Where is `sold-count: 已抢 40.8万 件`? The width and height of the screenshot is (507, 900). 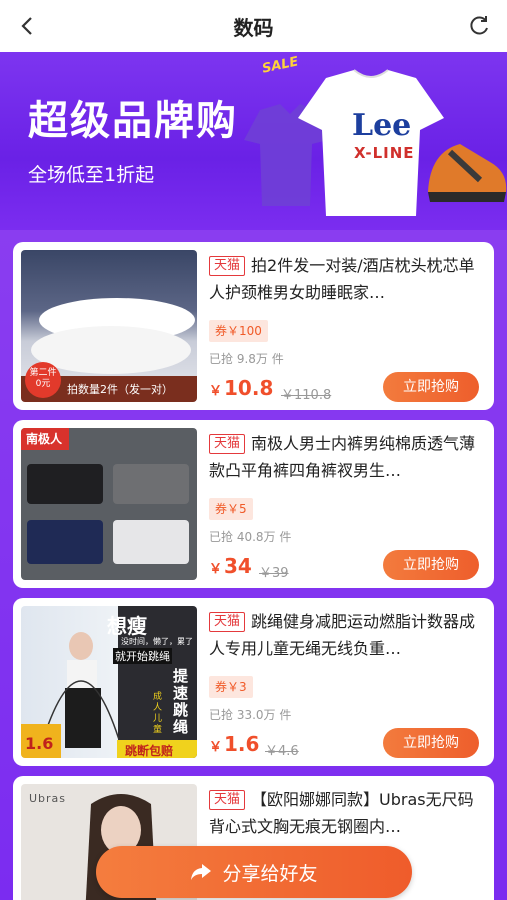 sold-count: 已抢 40.8万 件 is located at coordinates (250, 537).